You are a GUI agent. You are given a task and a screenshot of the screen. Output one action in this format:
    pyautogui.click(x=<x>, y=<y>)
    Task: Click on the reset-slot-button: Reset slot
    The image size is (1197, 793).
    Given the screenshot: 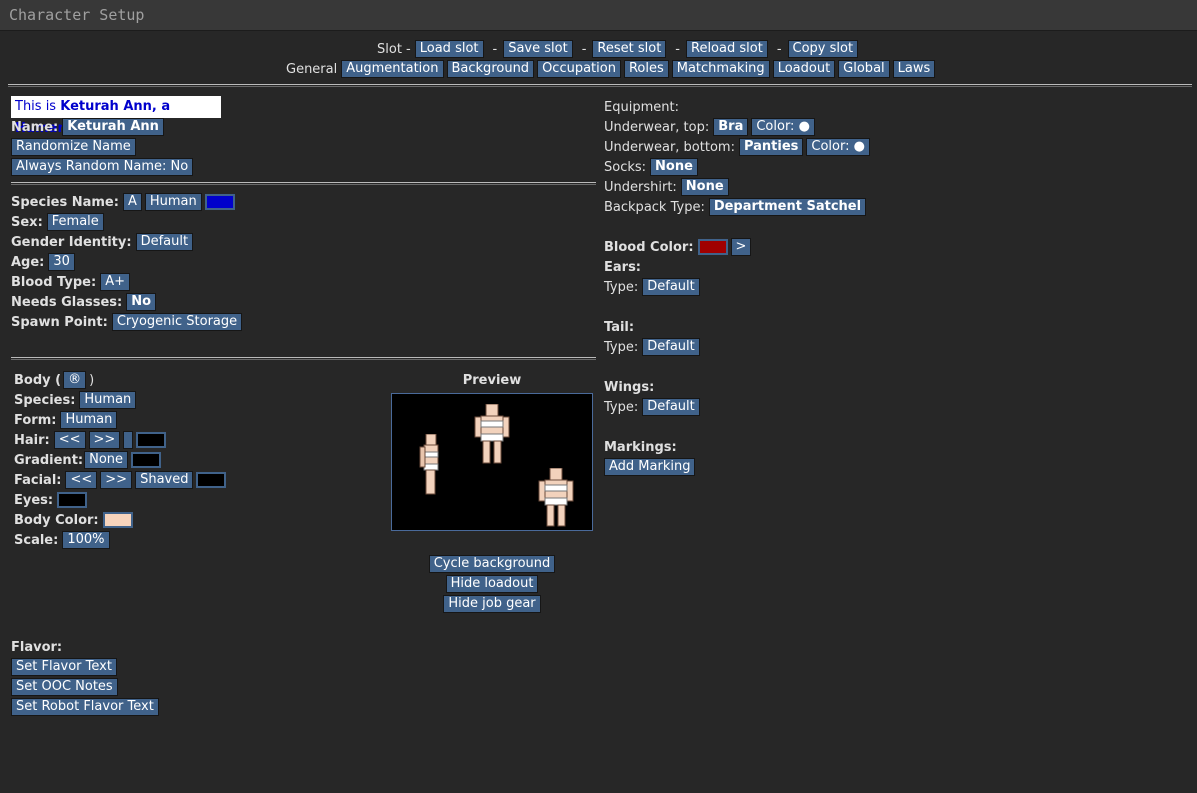 What is the action you would take?
    pyautogui.click(x=629, y=49)
    